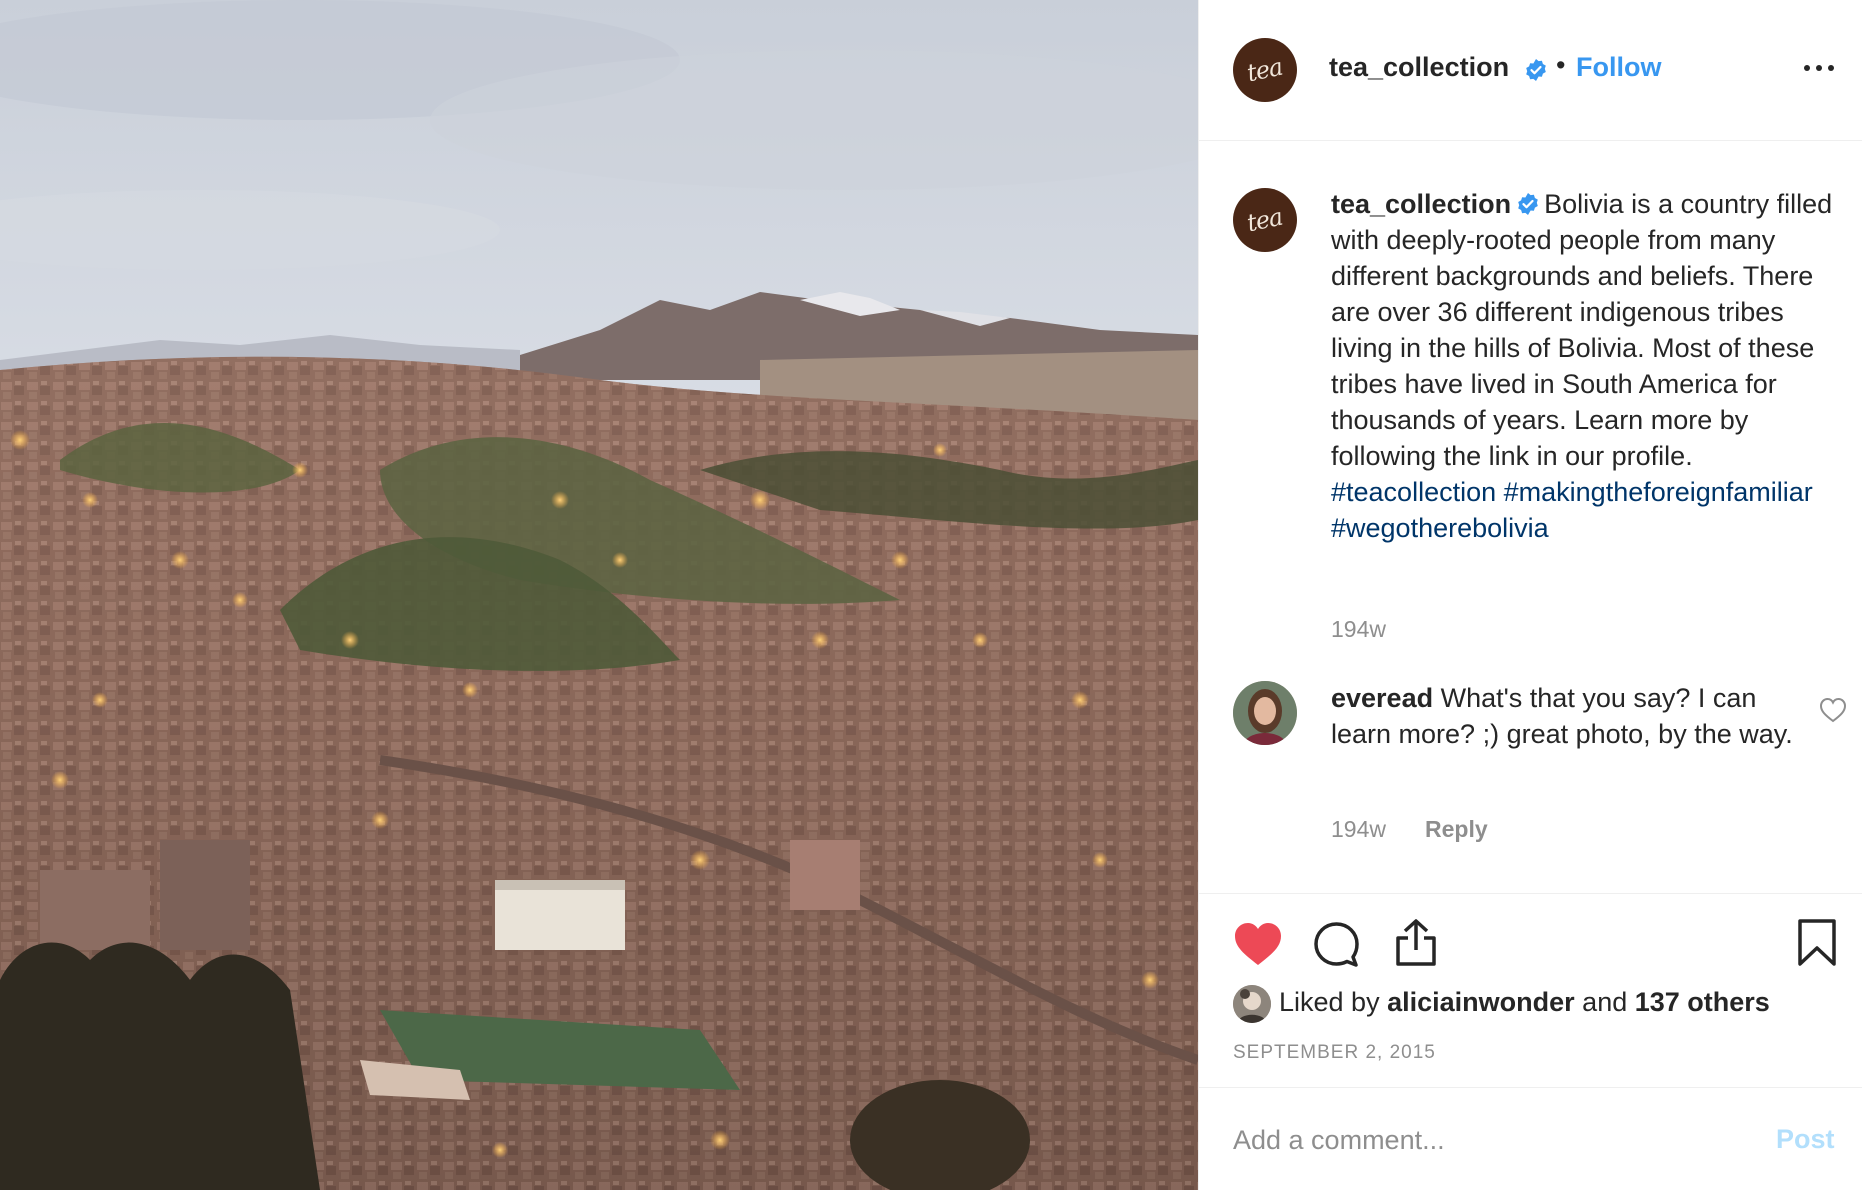  Describe the element at coordinates (1334, 1053) in the screenshot. I see `post-date: SEPTEMBER 2, 2015` at that location.